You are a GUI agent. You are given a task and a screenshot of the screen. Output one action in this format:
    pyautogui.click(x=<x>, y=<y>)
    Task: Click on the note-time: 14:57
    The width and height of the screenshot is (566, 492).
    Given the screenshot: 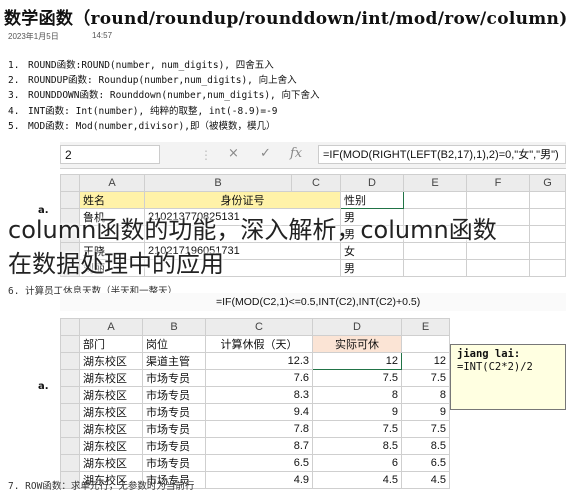 What is the action you would take?
    pyautogui.click(x=102, y=35)
    